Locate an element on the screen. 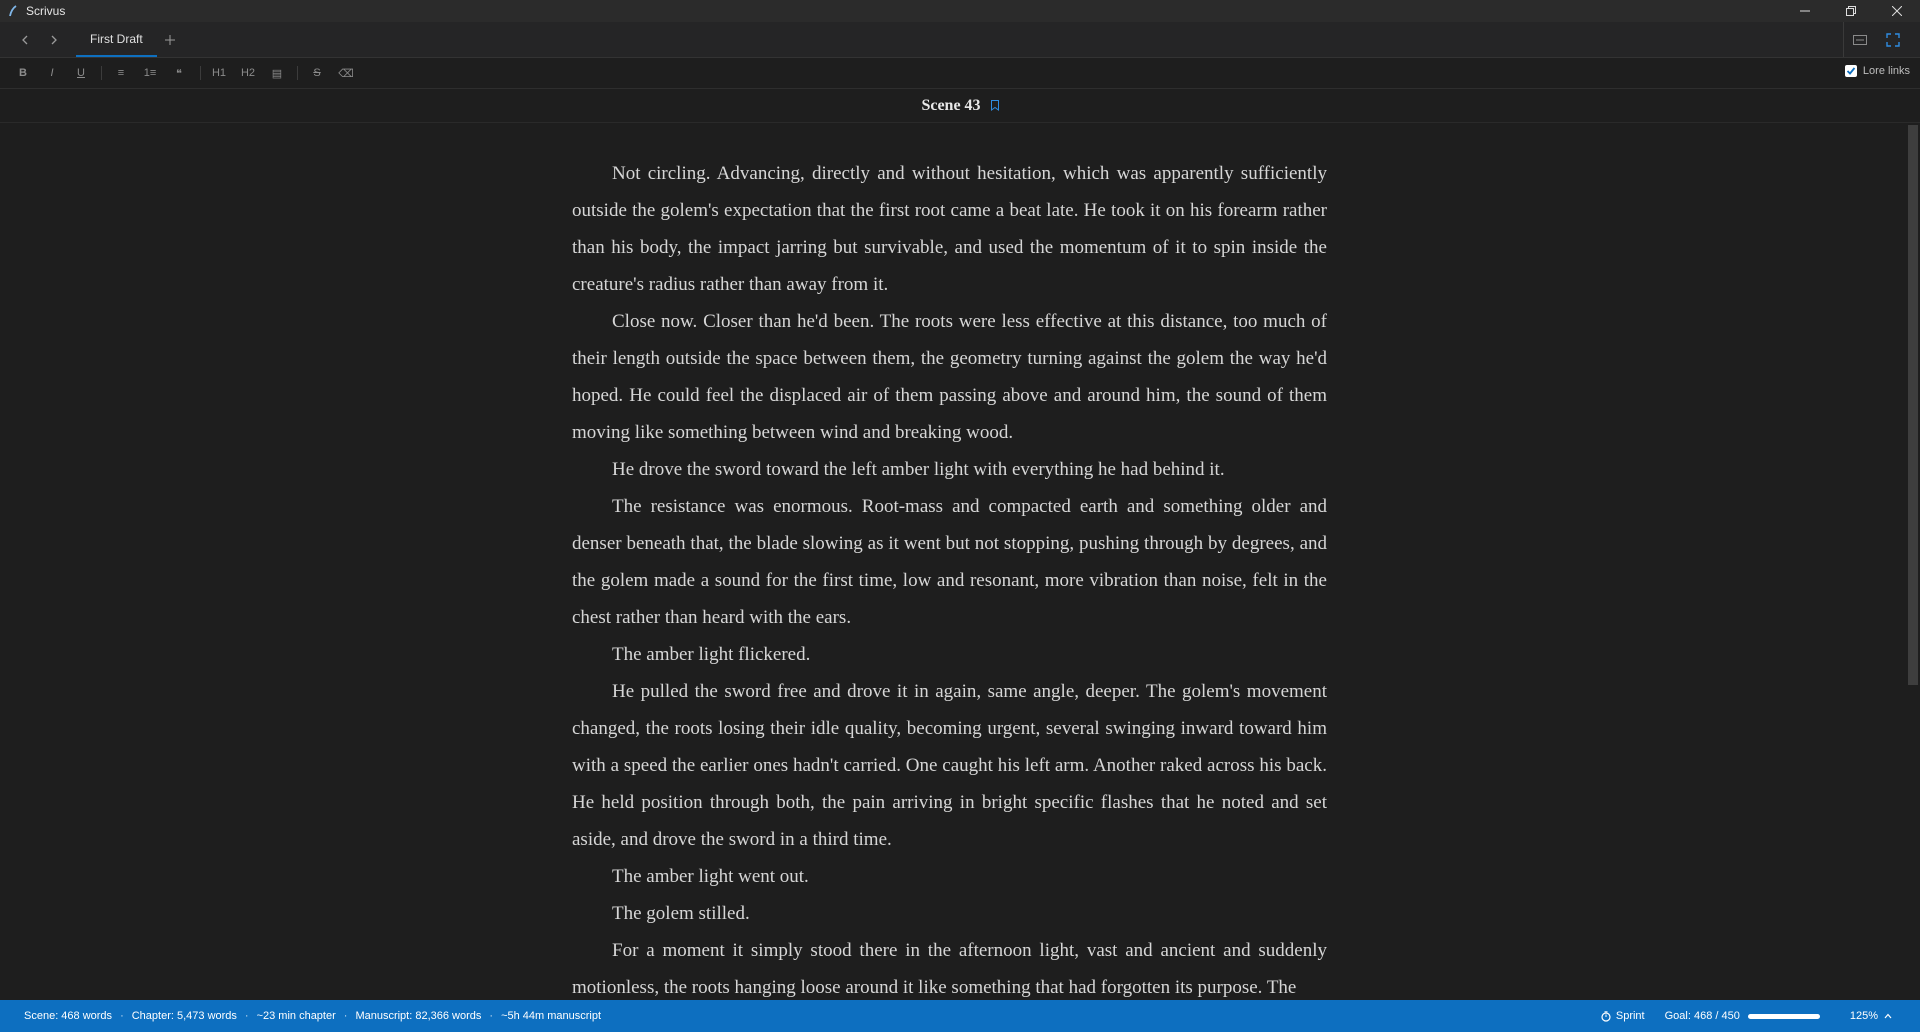  clear-format-button: ⌫ is located at coordinates (346, 73).